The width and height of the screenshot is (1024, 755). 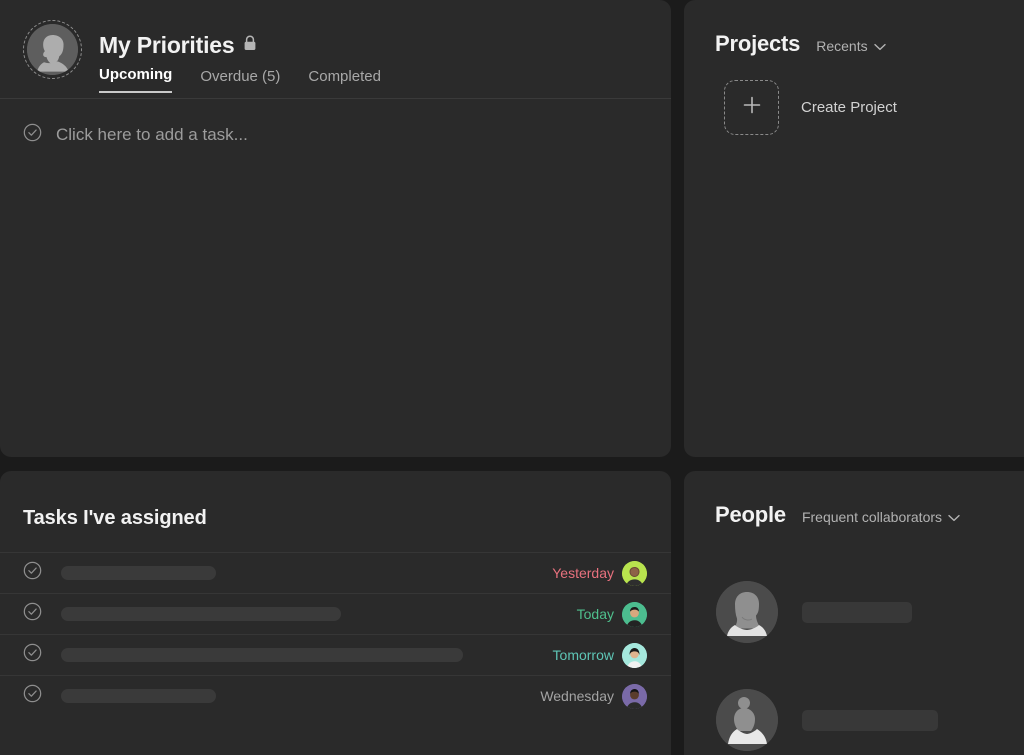 What do you see at coordinates (583, 573) in the screenshot?
I see `due-date-label: Yesterday` at bounding box center [583, 573].